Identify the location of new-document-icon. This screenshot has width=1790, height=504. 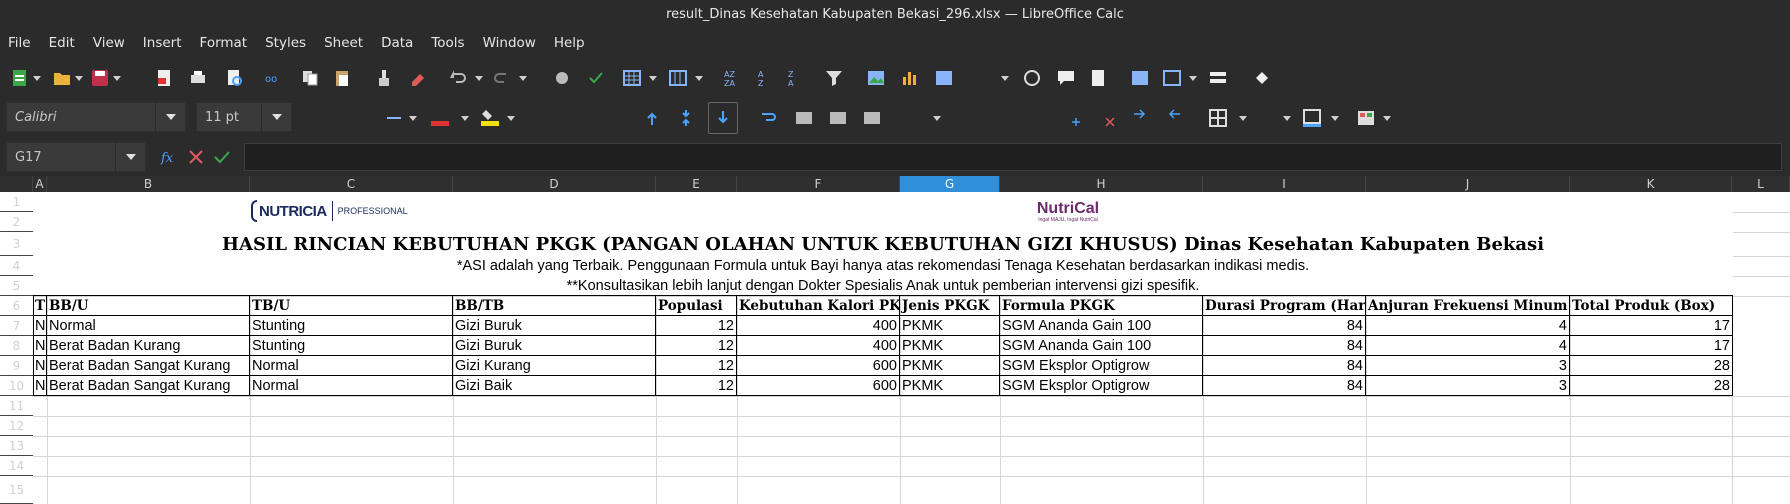
(20, 78).